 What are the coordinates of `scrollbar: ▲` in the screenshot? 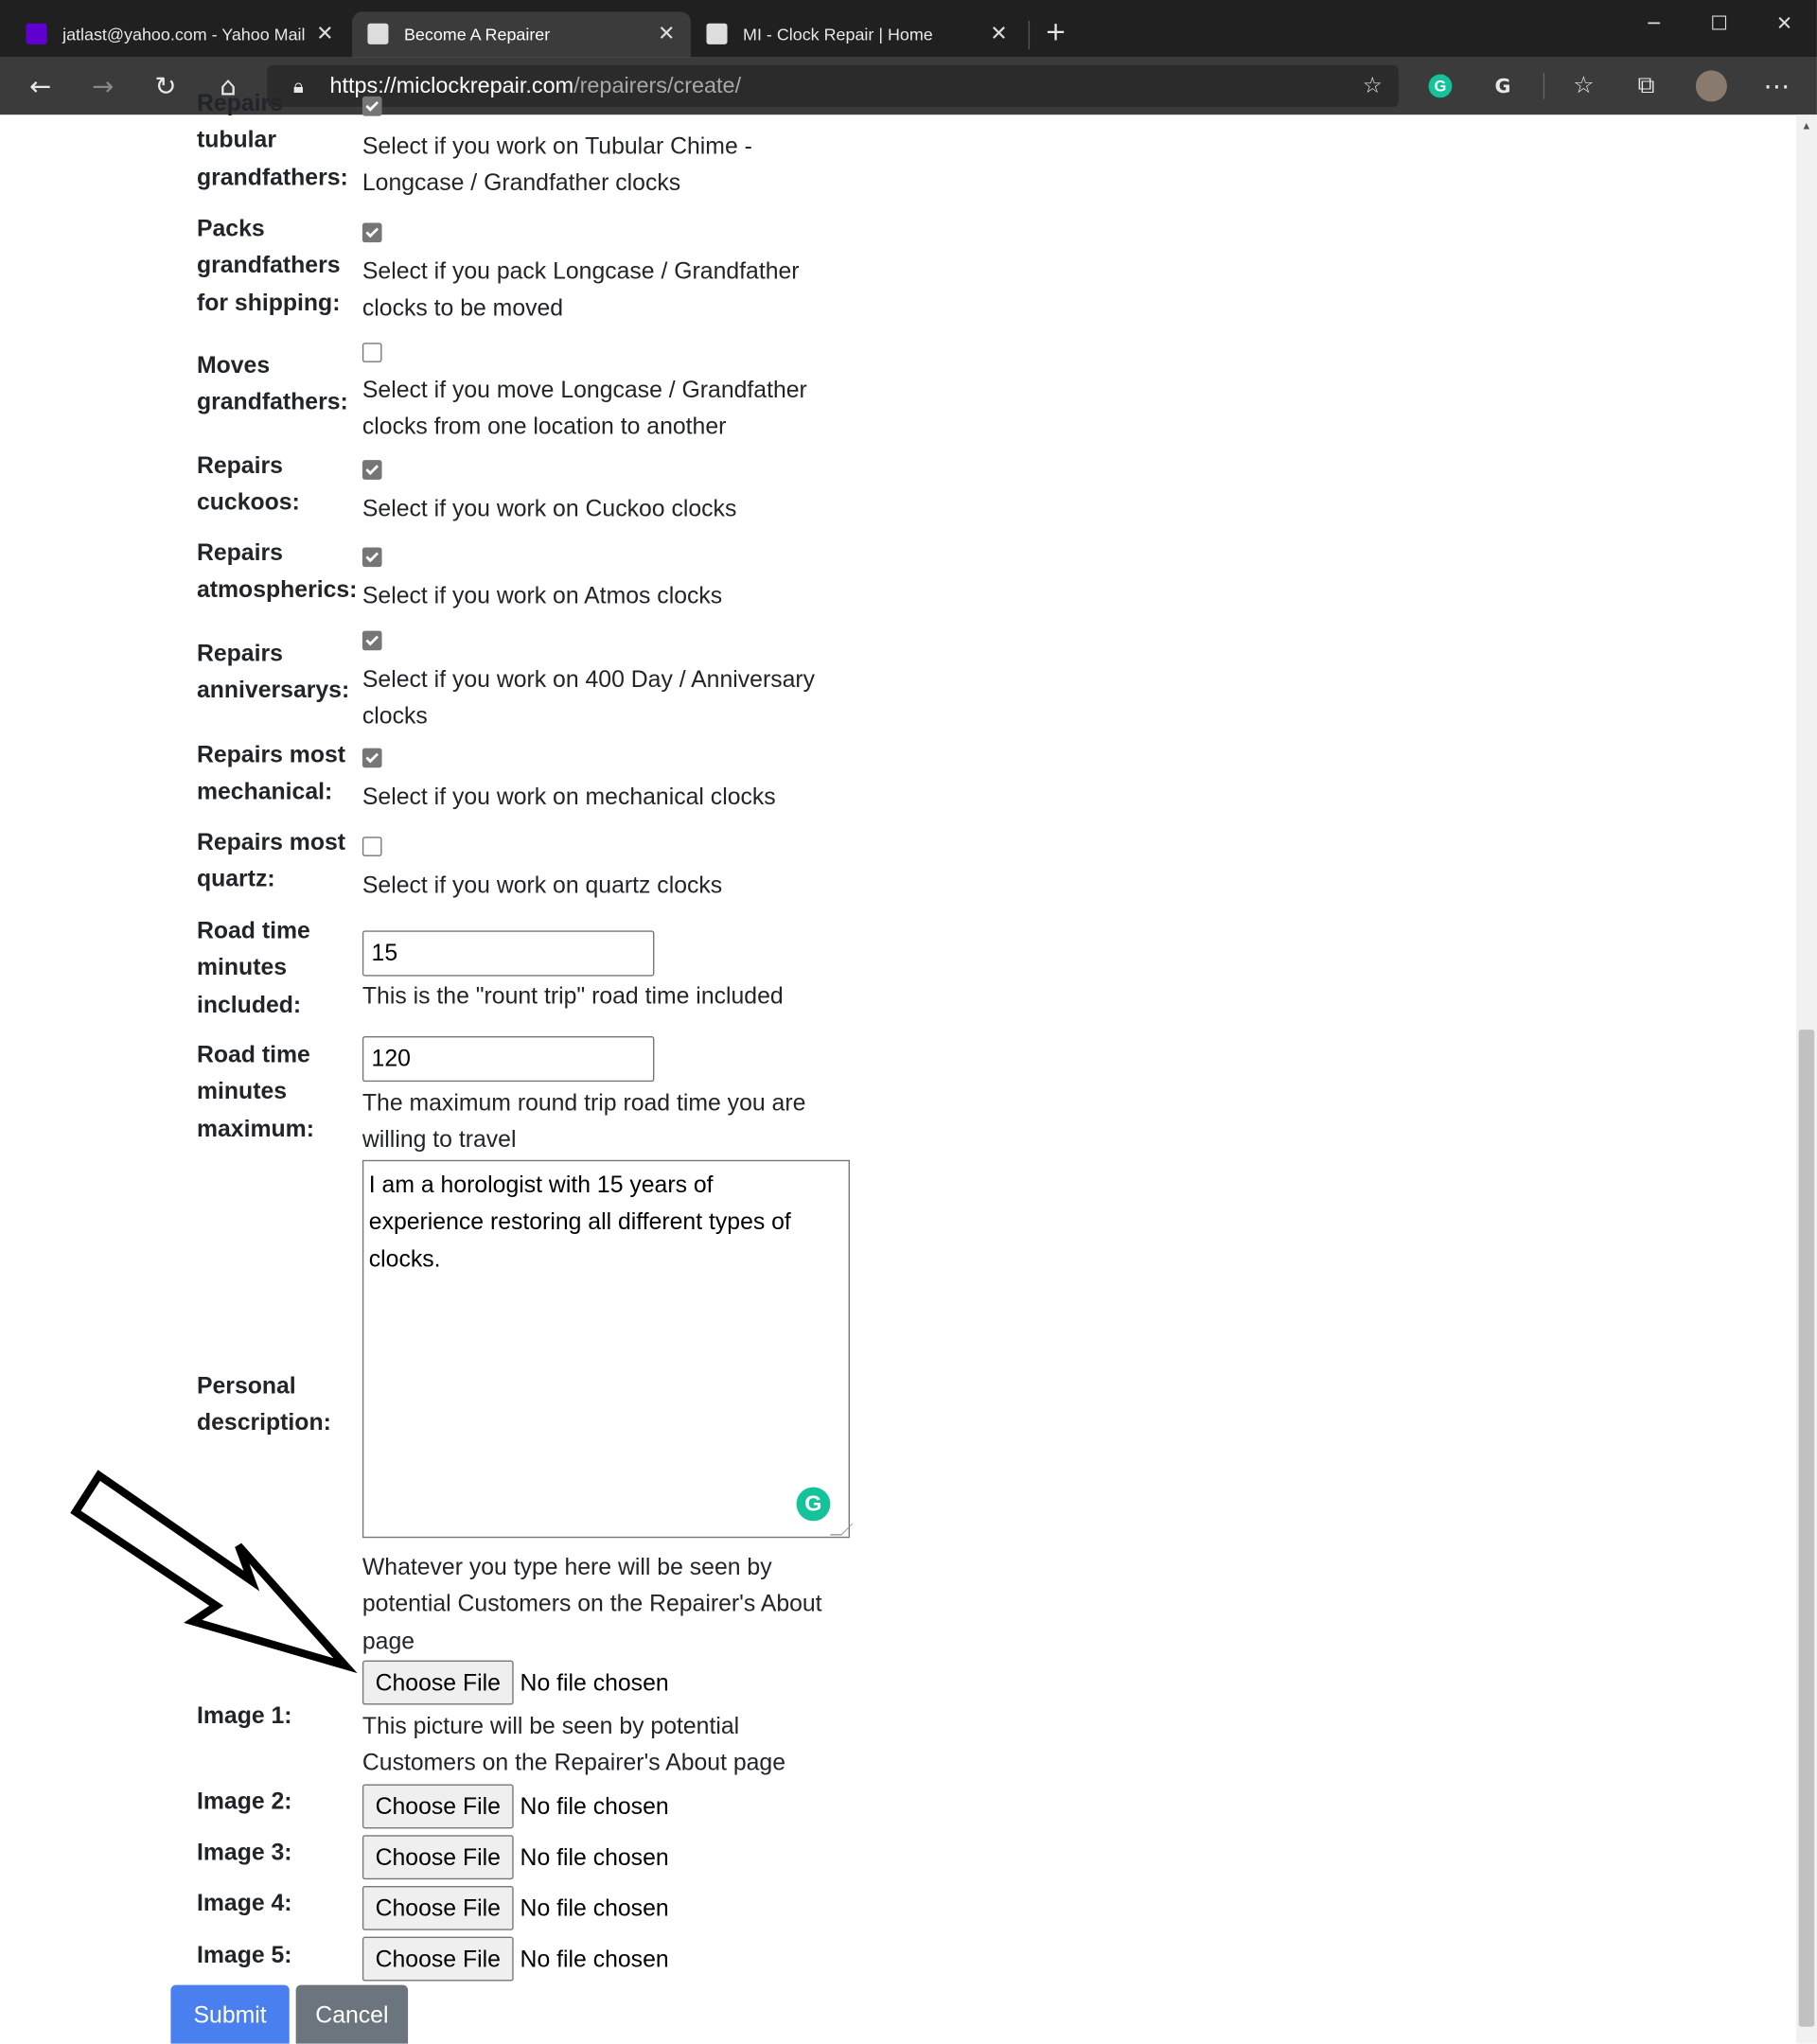 It's located at (1806, 1079).